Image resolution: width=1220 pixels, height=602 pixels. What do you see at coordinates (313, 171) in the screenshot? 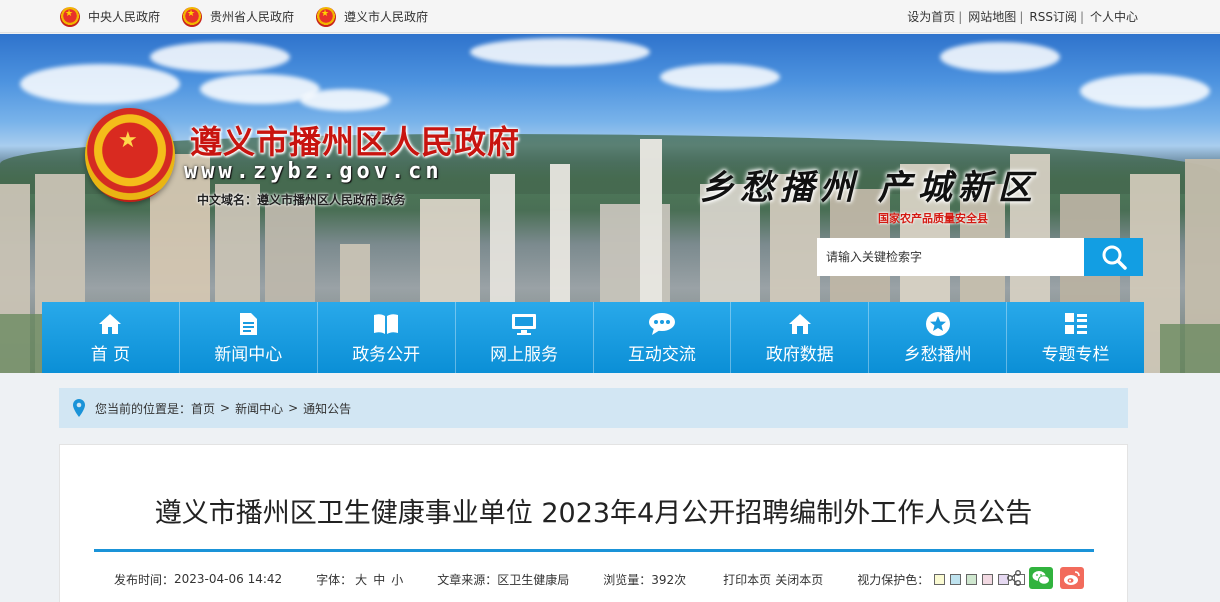
I see `site-domain: www.zybz.gov.cn` at bounding box center [313, 171].